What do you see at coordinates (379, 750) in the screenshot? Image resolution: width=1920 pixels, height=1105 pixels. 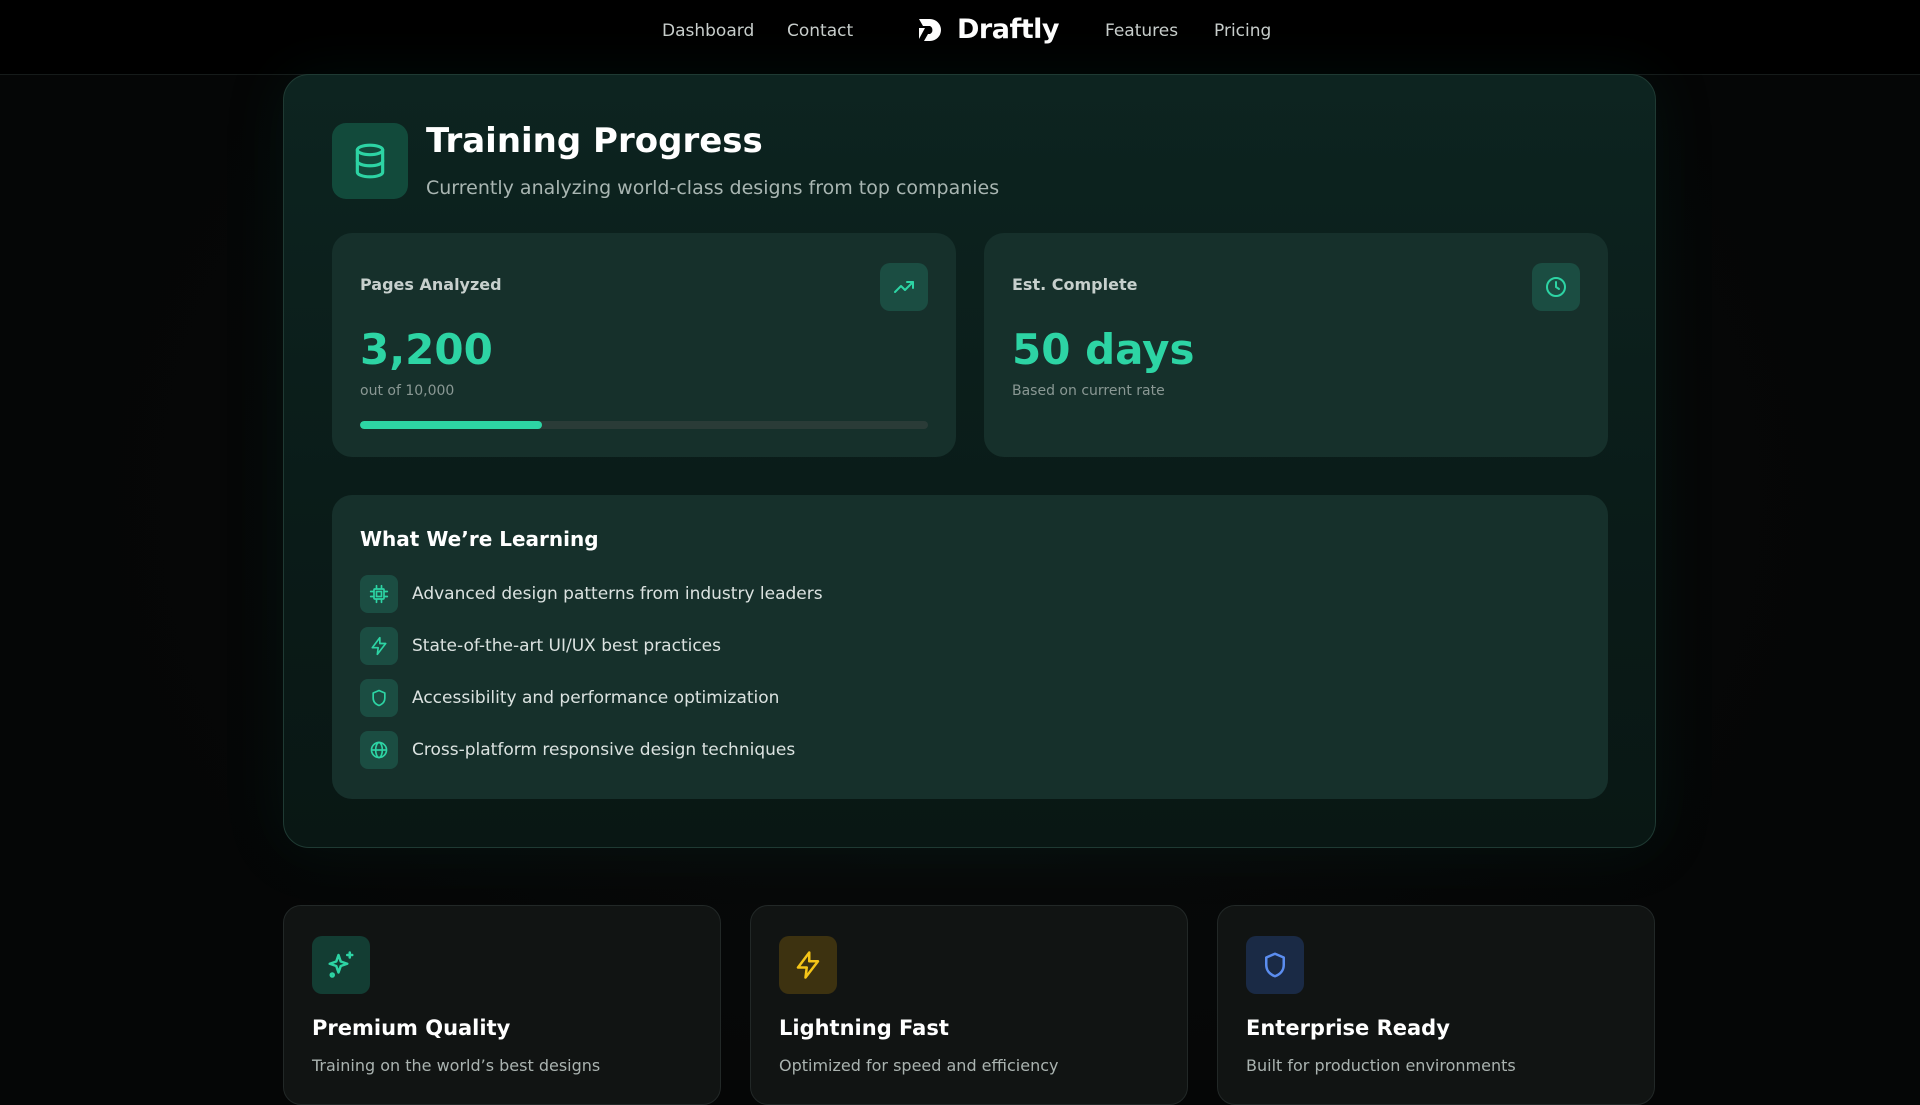 I see `globe-icon` at bounding box center [379, 750].